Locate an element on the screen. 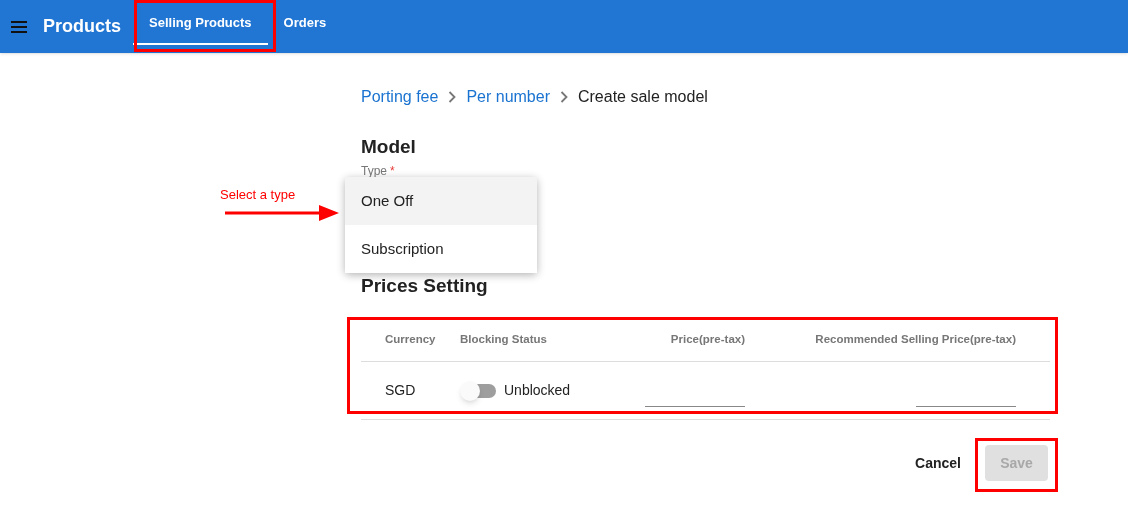 The image size is (1128, 506). column-header: Currency is located at coordinates (411, 339).